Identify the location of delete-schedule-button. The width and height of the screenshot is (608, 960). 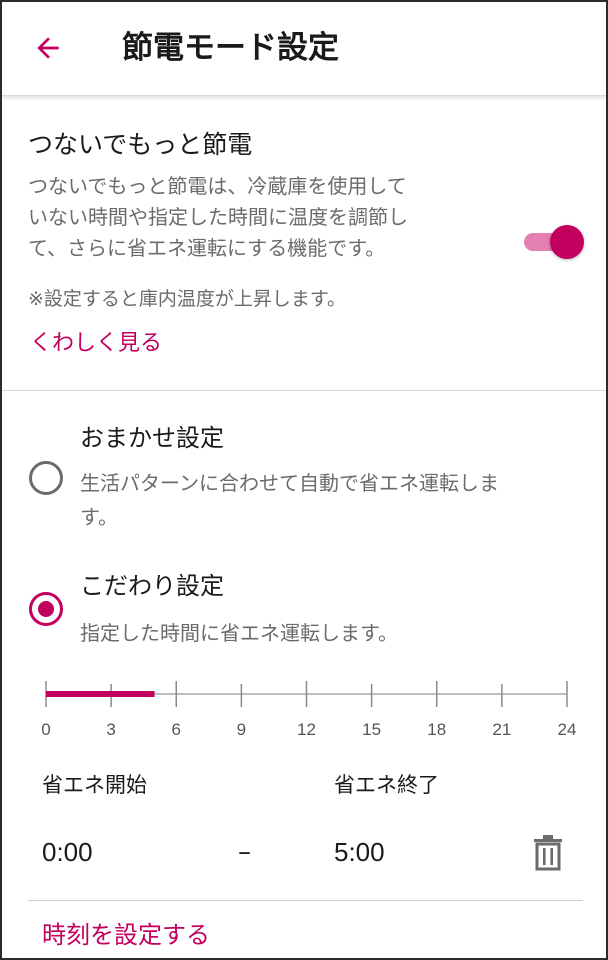
(548, 853).